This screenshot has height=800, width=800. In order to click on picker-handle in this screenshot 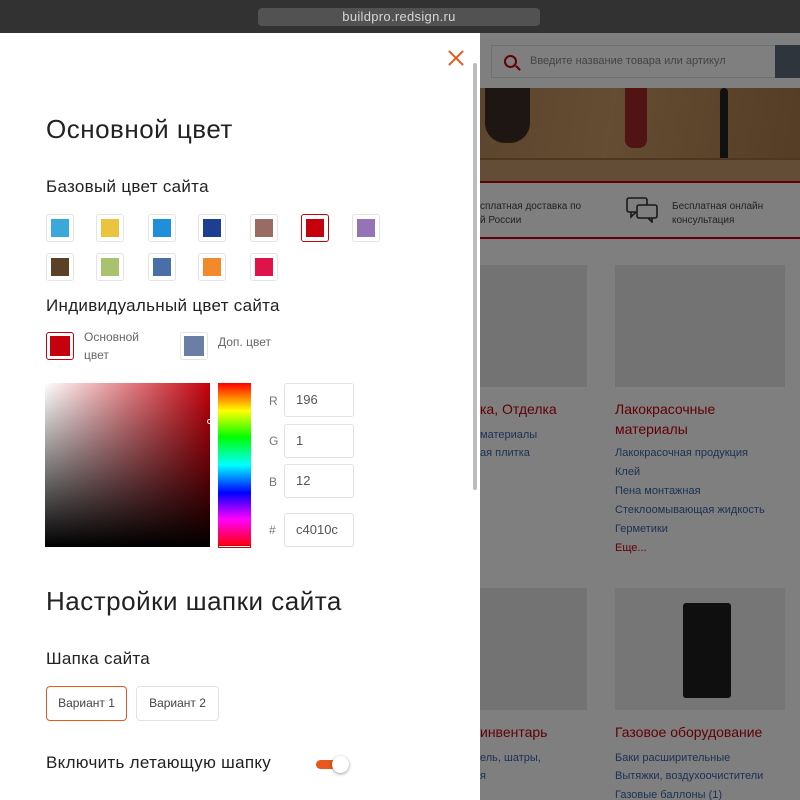, I will do `click(209, 421)`.